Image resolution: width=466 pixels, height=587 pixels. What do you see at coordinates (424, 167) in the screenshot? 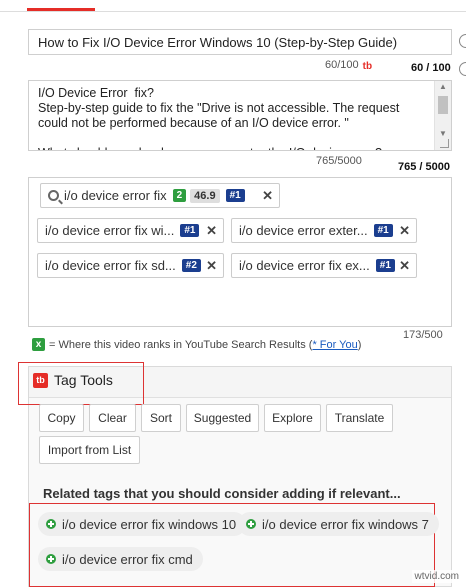
I see `description-count-bold: 765 / 5000` at bounding box center [424, 167].